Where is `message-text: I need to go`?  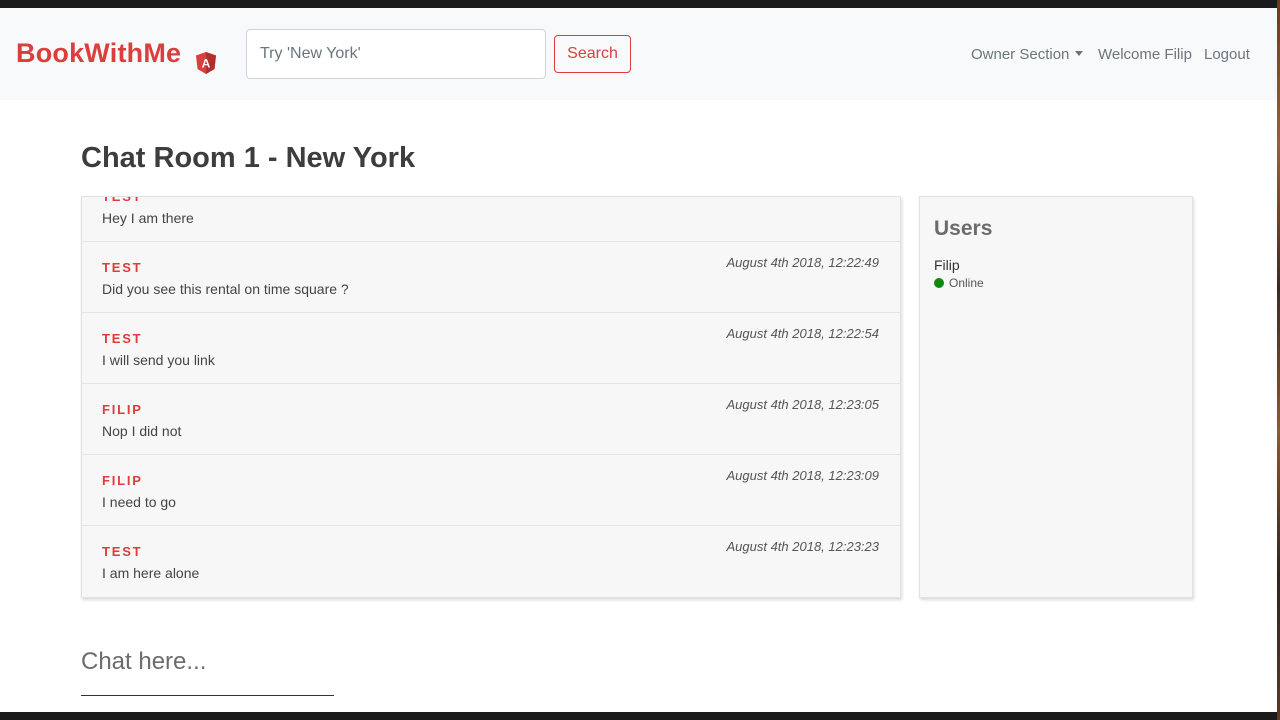 message-text: I need to go is located at coordinates (139, 502).